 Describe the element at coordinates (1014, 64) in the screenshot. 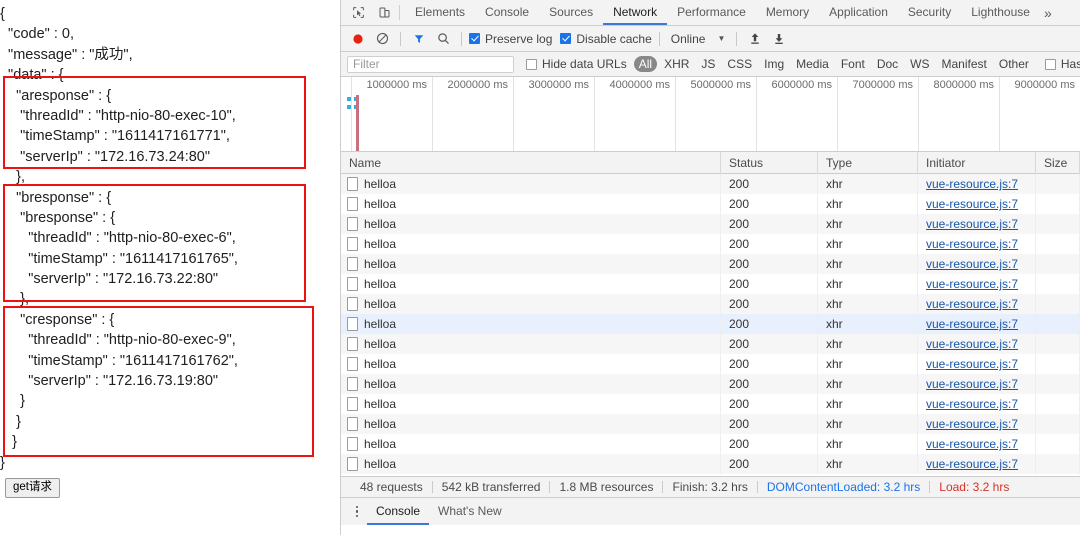

I see `filter-type-other: Other` at that location.